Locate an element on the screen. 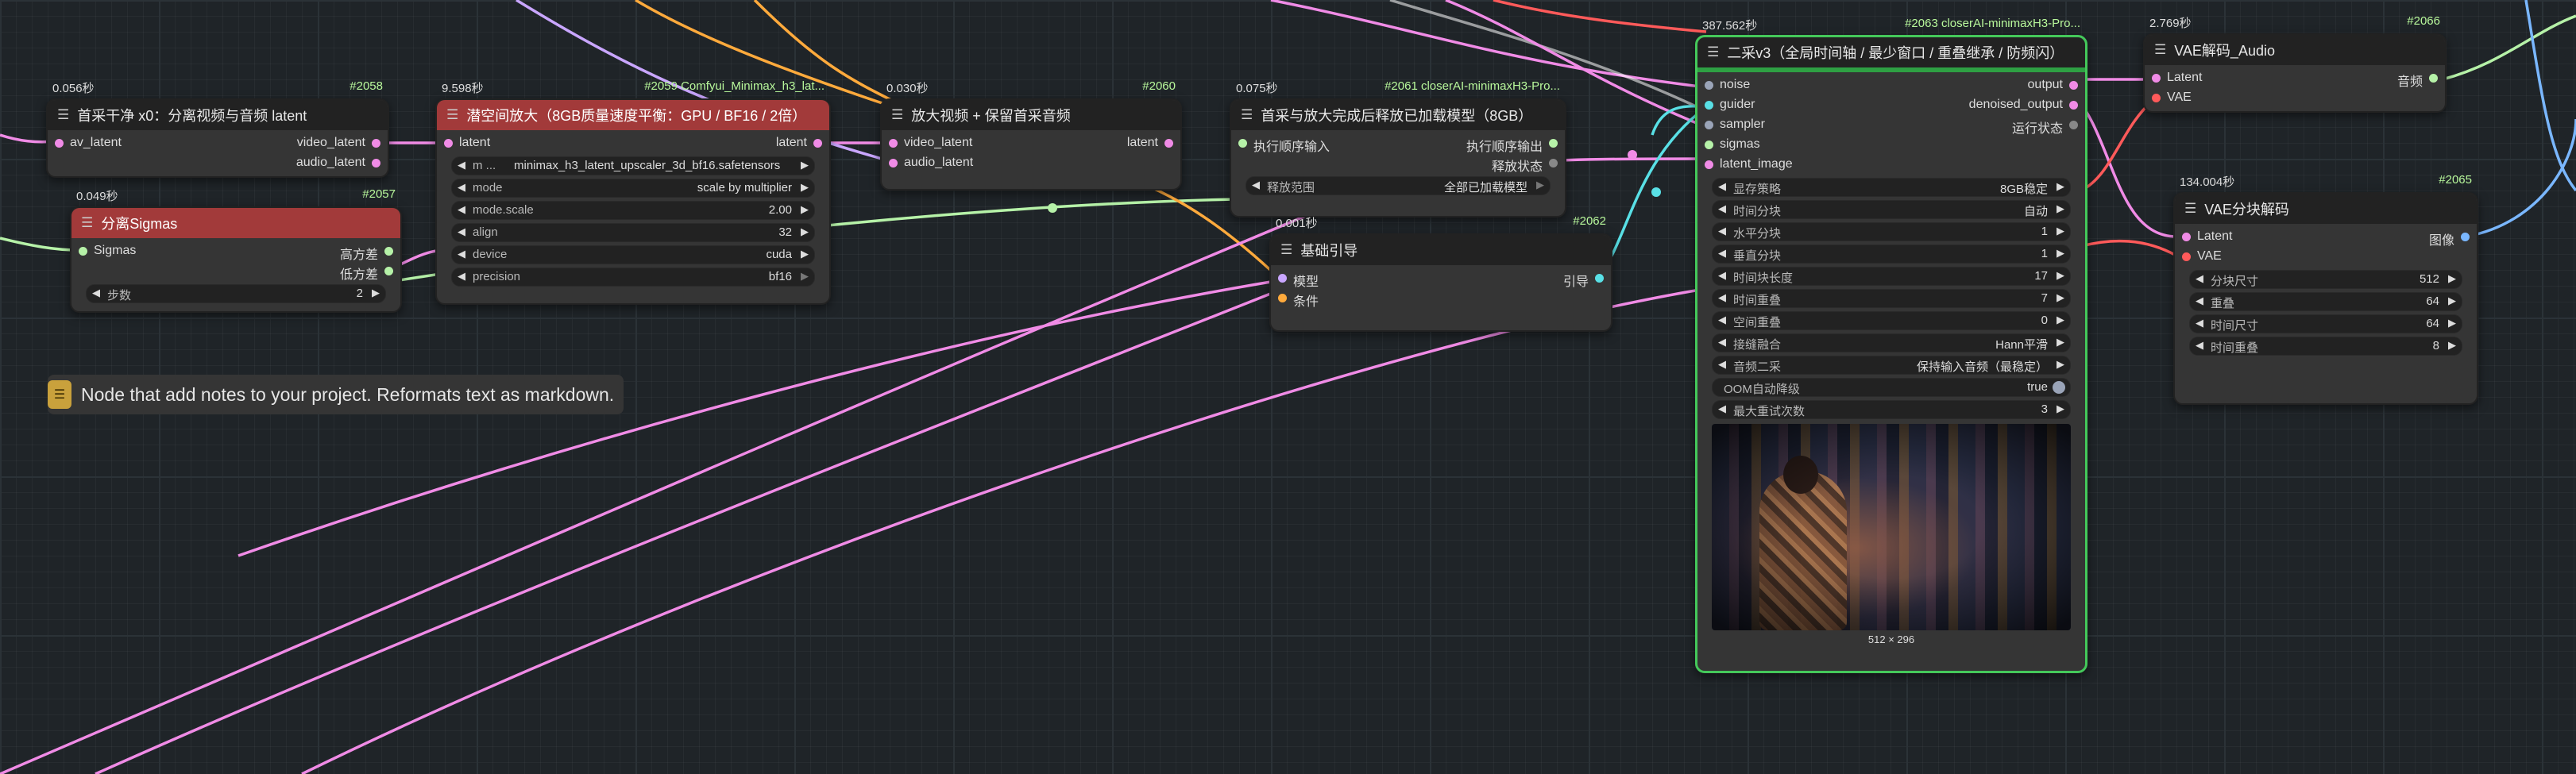  device-widget: ◀ device cuda ▶ is located at coordinates (633, 254).